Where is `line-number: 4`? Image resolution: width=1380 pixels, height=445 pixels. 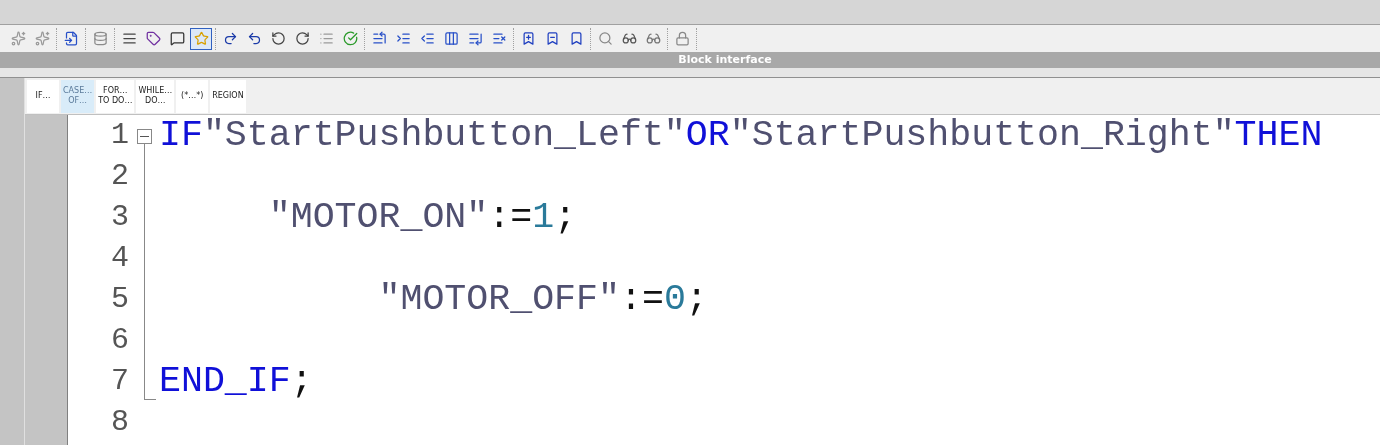
line-number: 4 is located at coordinates (120, 258).